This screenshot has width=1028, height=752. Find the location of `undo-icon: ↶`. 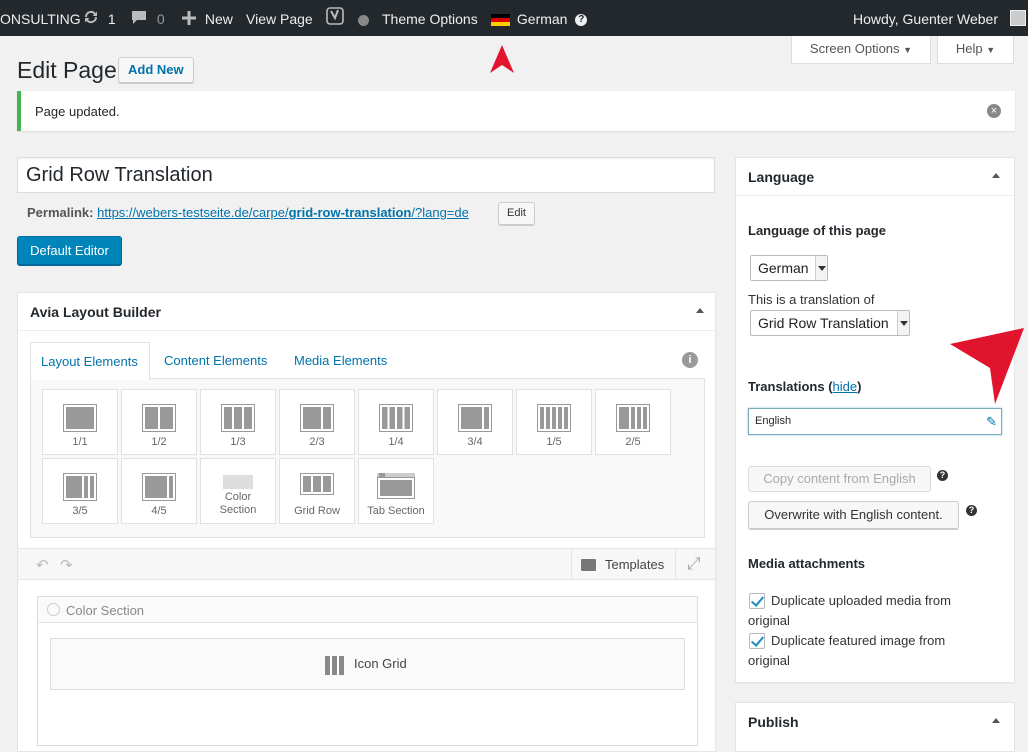

undo-icon: ↶ is located at coordinates (42, 565).